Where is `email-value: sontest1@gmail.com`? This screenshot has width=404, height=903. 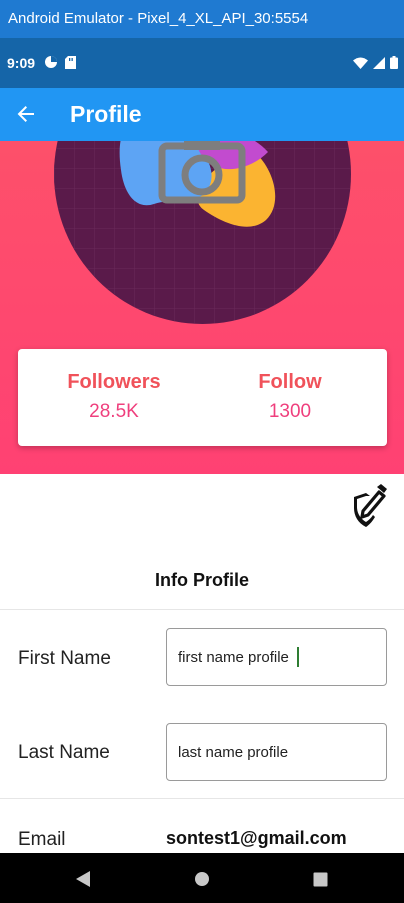
email-value: sontest1@gmail.com is located at coordinates (256, 838).